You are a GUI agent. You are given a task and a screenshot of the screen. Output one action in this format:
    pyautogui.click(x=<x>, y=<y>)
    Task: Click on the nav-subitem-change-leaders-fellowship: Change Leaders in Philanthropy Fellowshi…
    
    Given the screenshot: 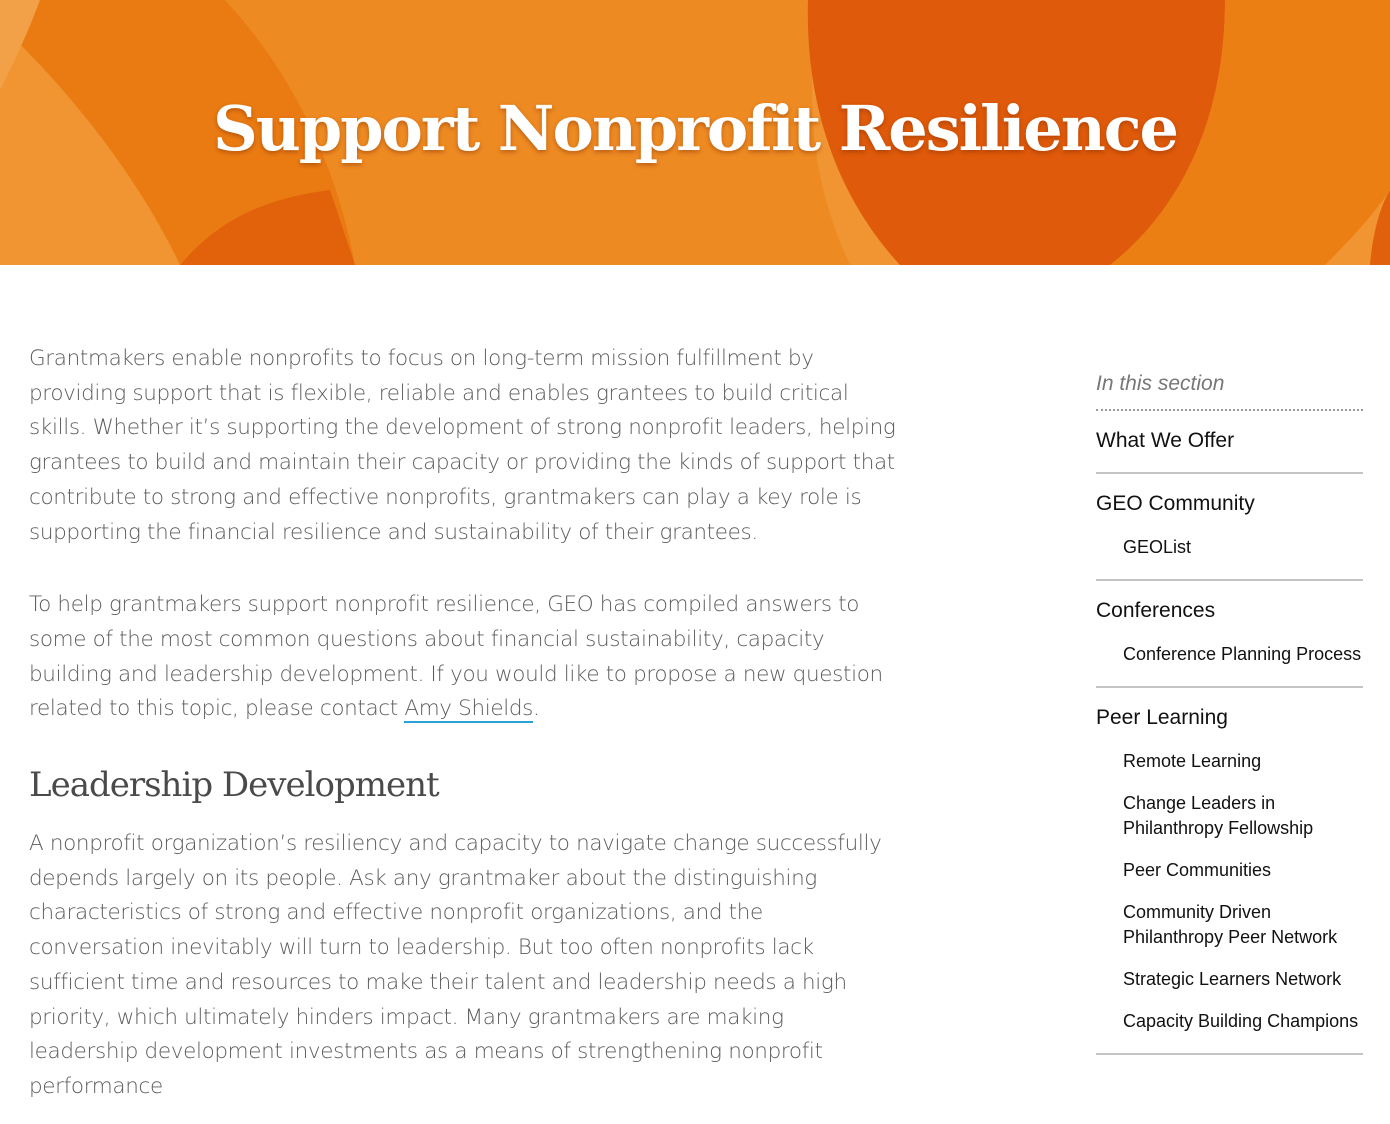 What is the action you would take?
    pyautogui.click(x=1243, y=816)
    